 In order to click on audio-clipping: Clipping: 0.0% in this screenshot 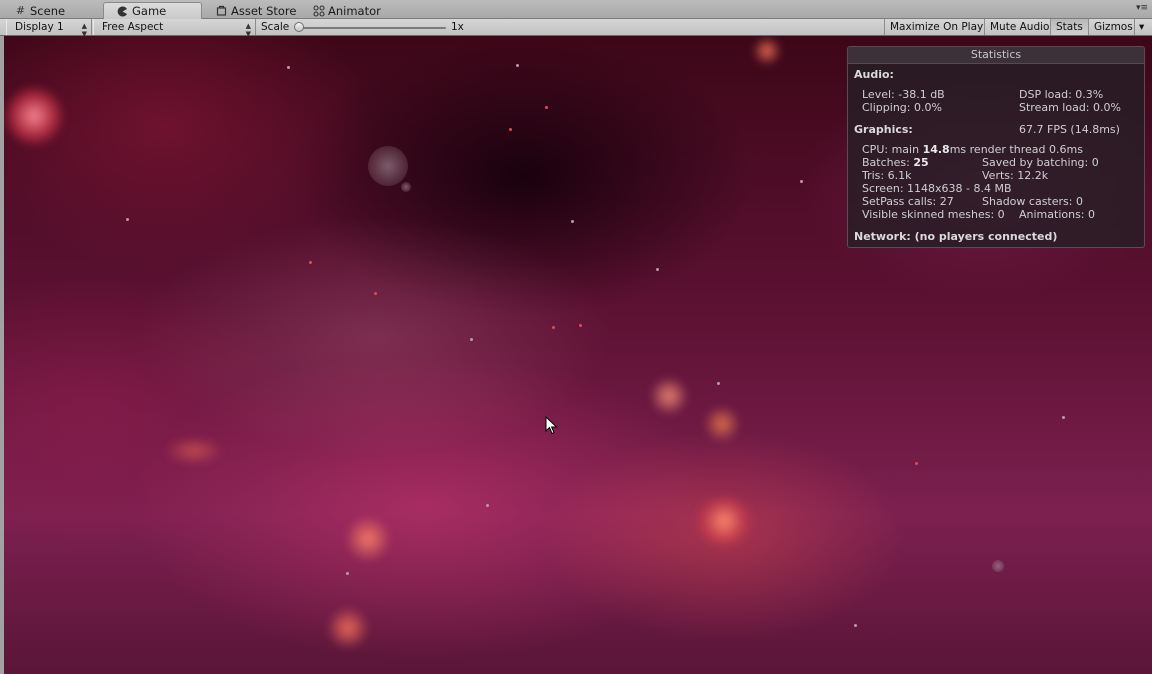, I will do `click(902, 107)`.